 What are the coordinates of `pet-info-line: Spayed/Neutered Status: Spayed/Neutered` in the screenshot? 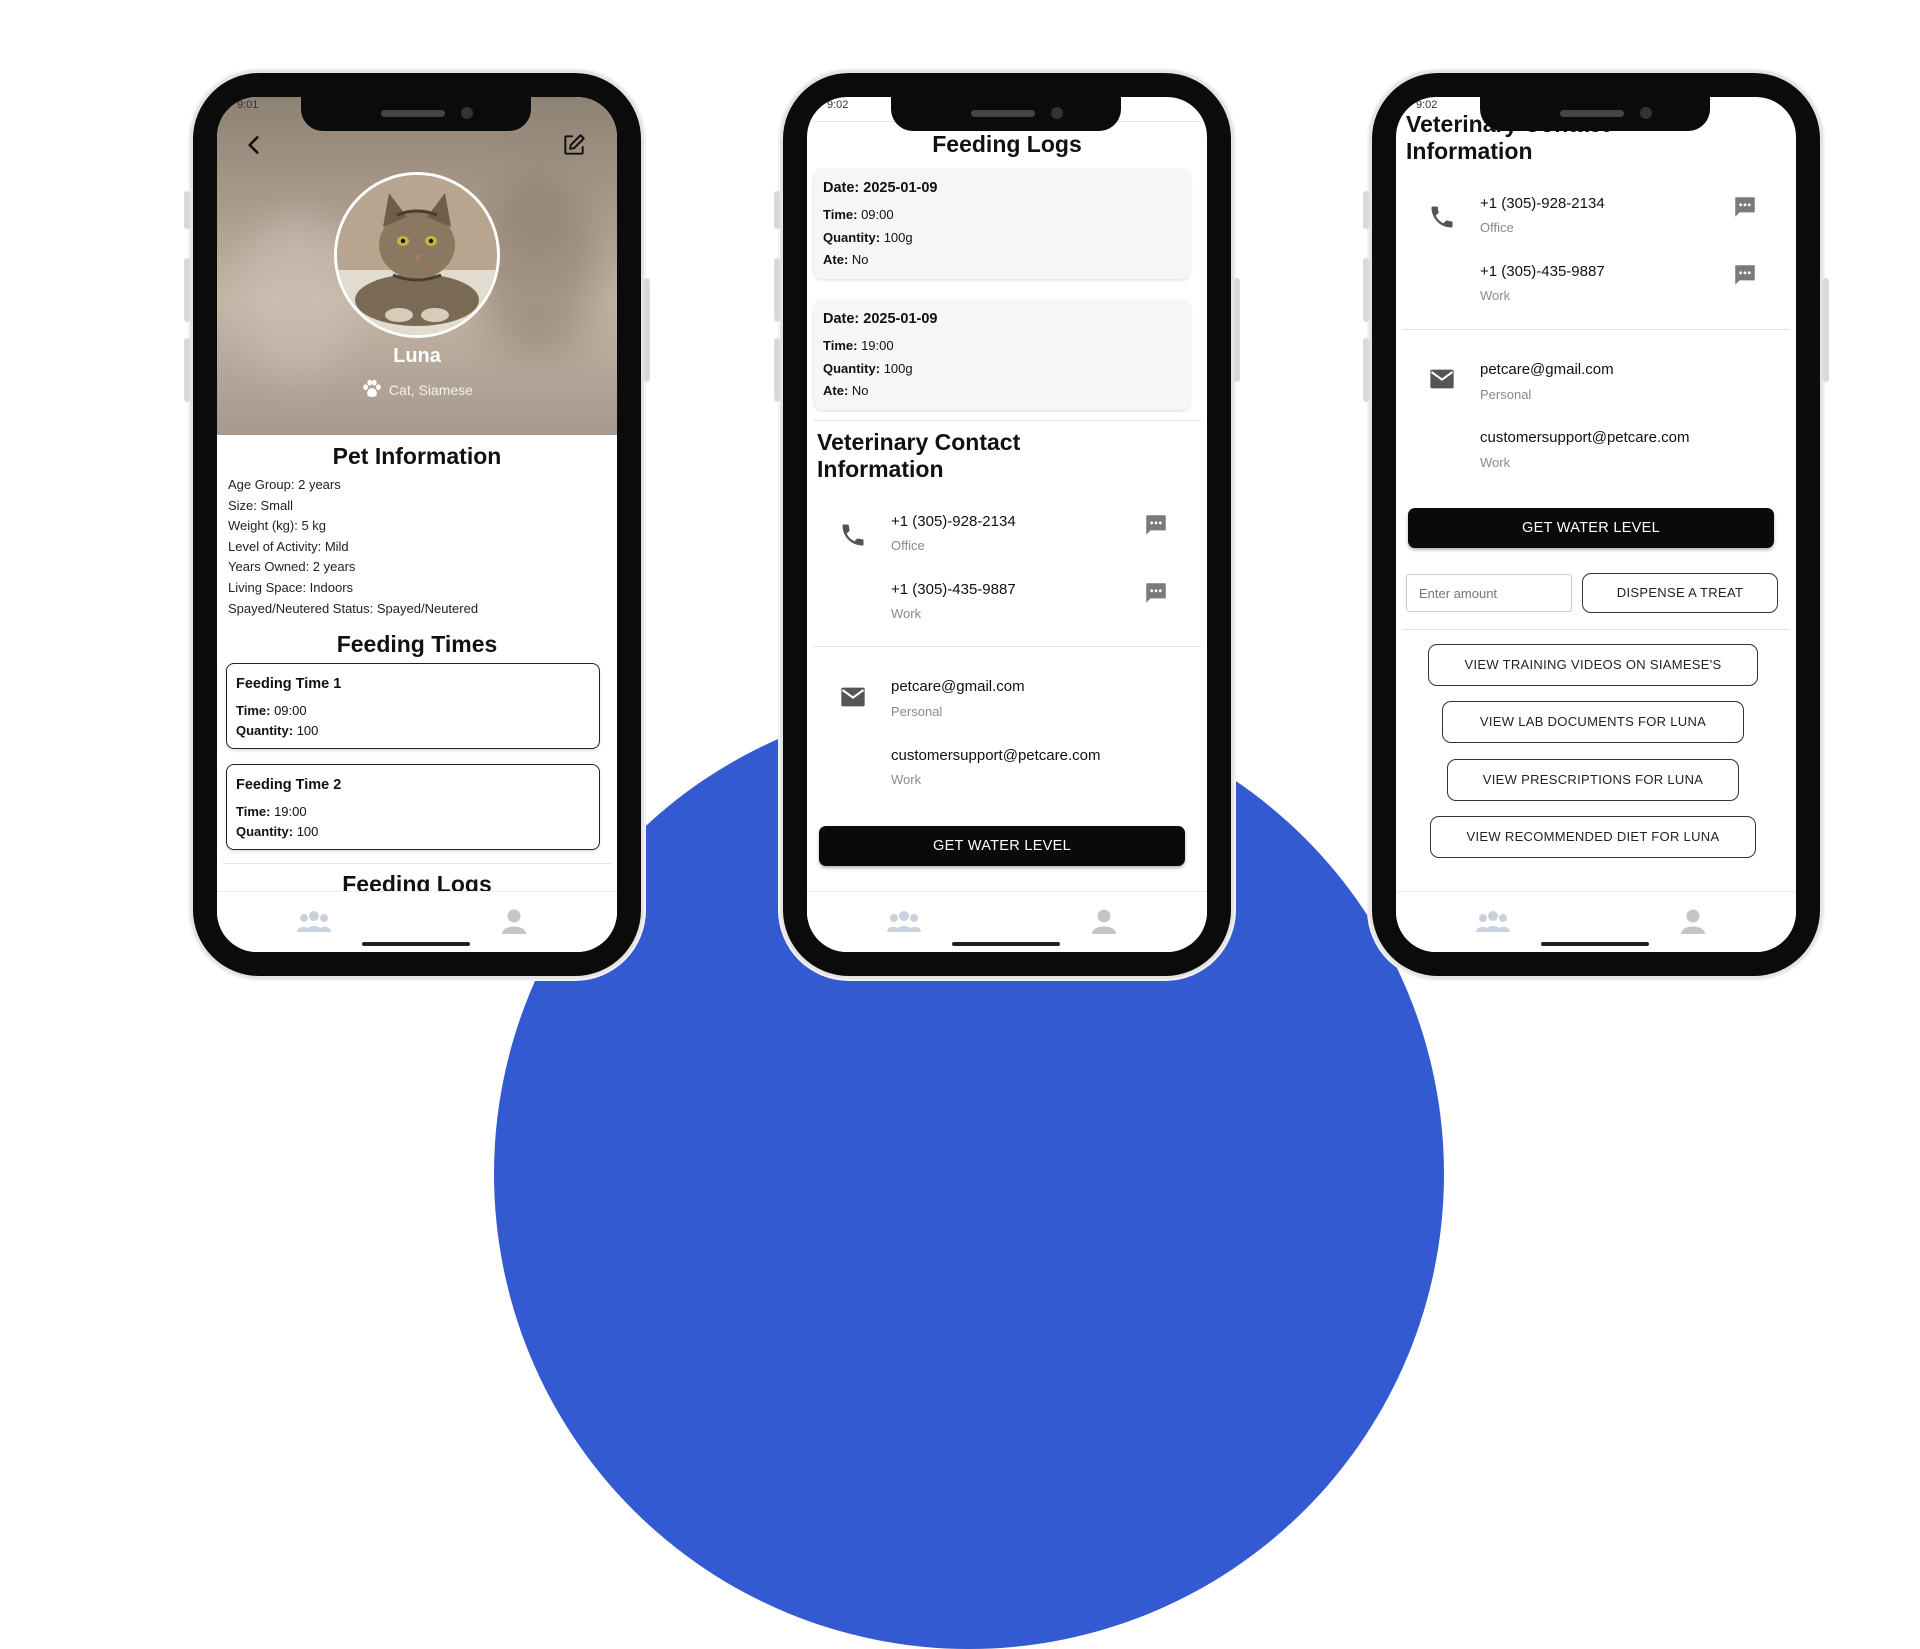 It's located at (353, 608).